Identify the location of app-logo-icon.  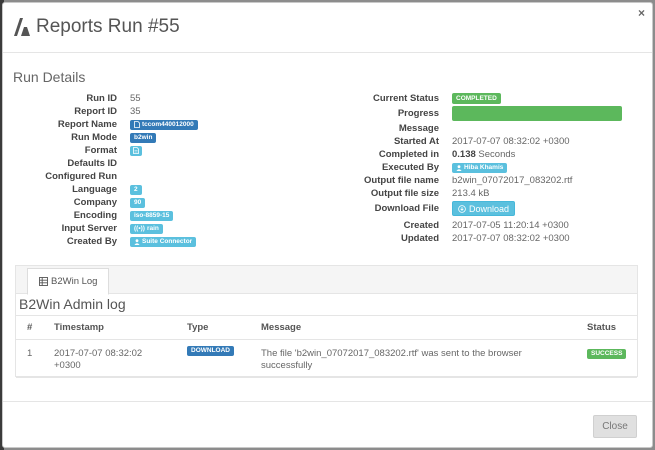
(22, 27).